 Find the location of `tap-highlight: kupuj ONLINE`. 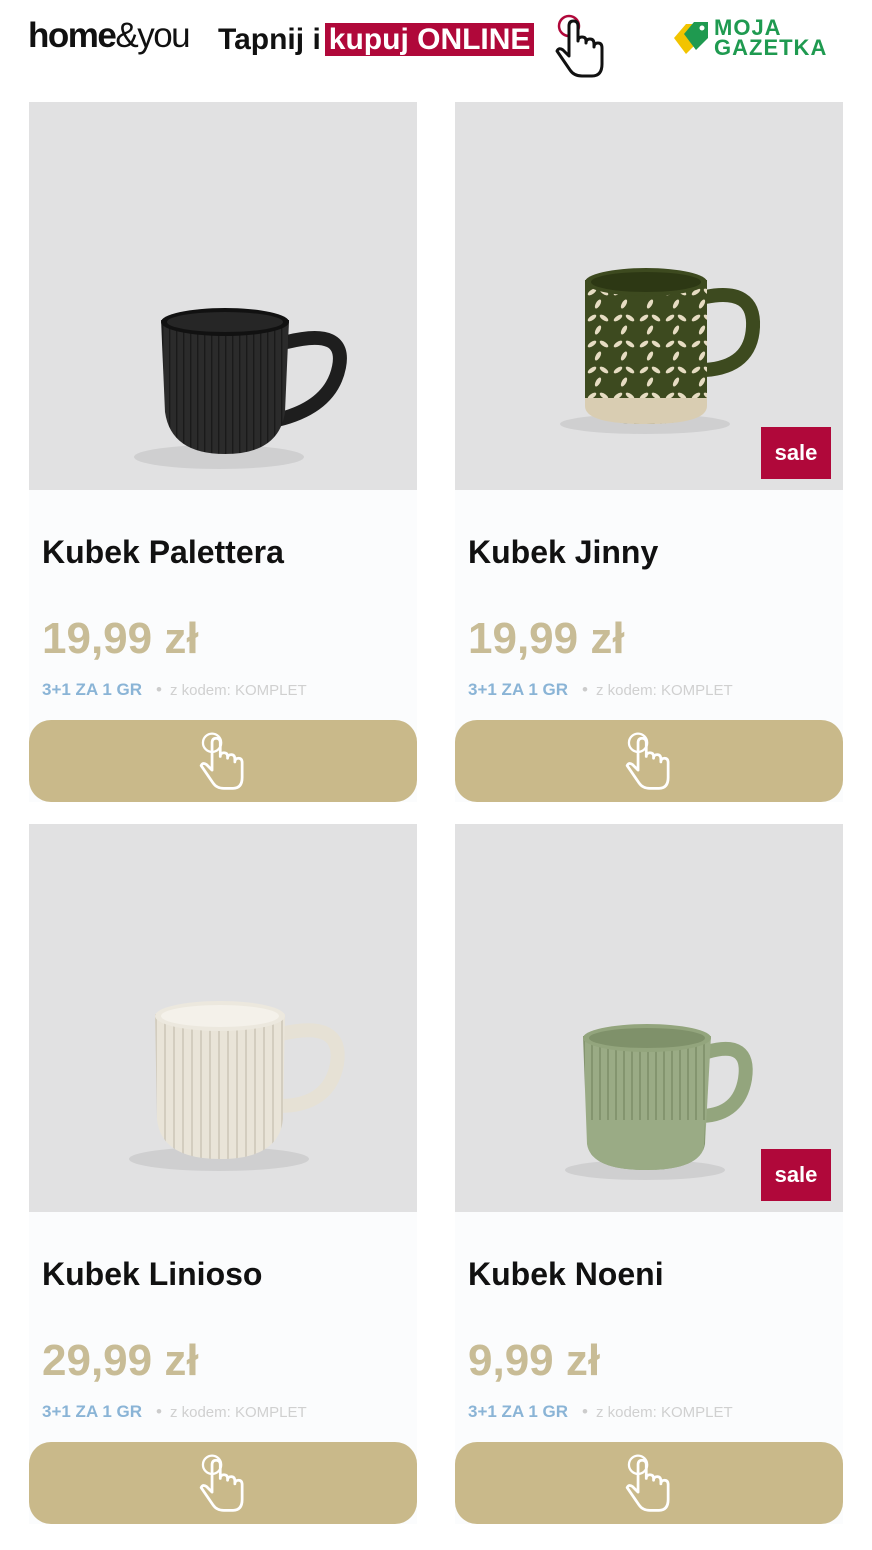

tap-highlight: kupuj ONLINE is located at coordinates (429, 39).